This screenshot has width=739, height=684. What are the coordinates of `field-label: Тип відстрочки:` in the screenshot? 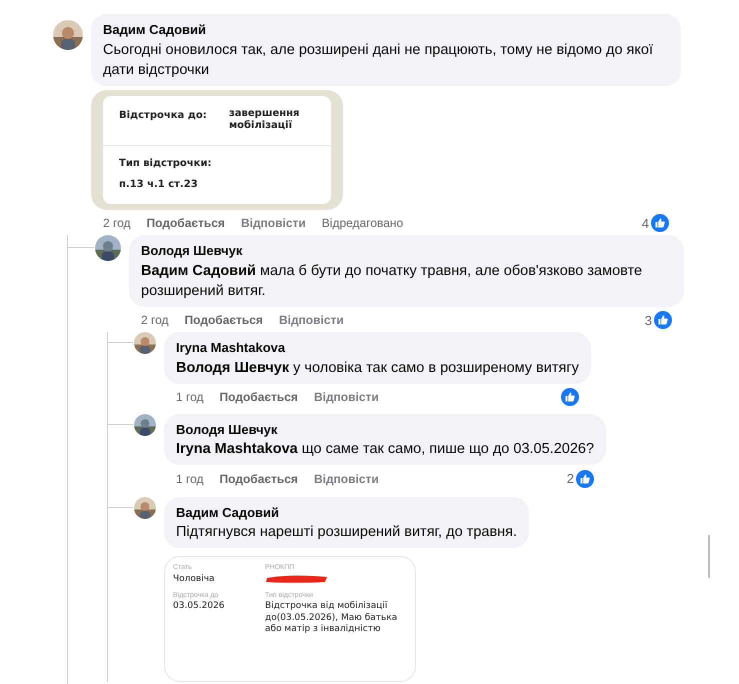 It's located at (165, 163).